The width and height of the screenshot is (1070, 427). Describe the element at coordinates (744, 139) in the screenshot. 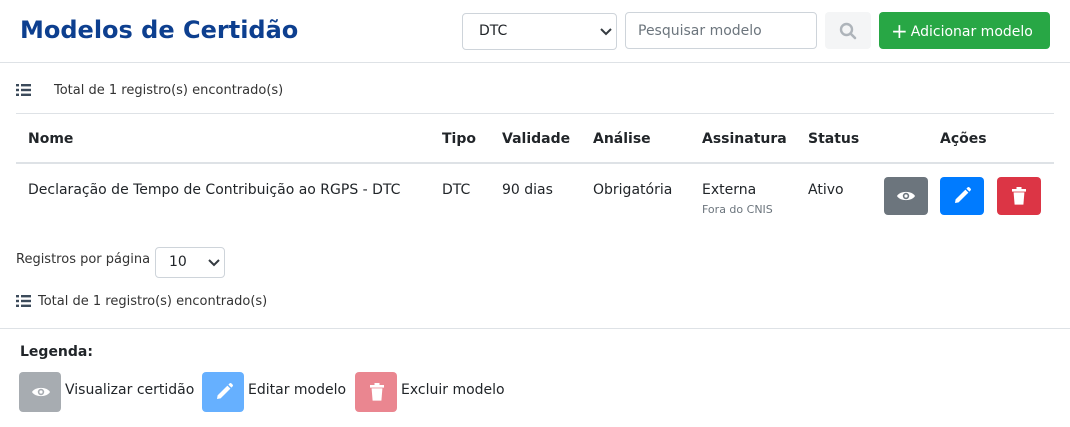

I see `column-header-assinatura: Assinatura` at that location.